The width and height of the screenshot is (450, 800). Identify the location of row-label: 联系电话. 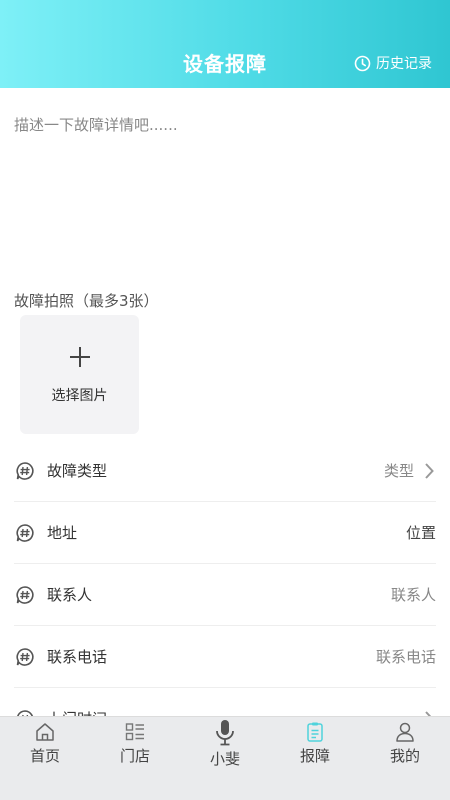
(77, 657).